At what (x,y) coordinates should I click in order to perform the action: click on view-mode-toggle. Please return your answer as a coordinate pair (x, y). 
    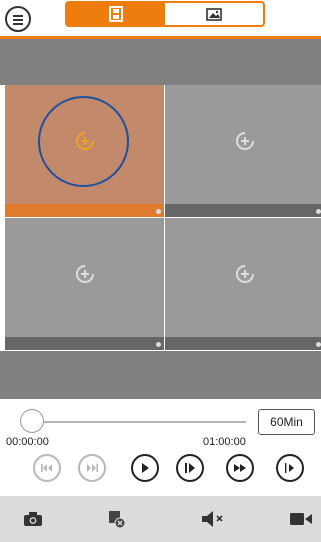
    Looking at the image, I should click on (165, 14).